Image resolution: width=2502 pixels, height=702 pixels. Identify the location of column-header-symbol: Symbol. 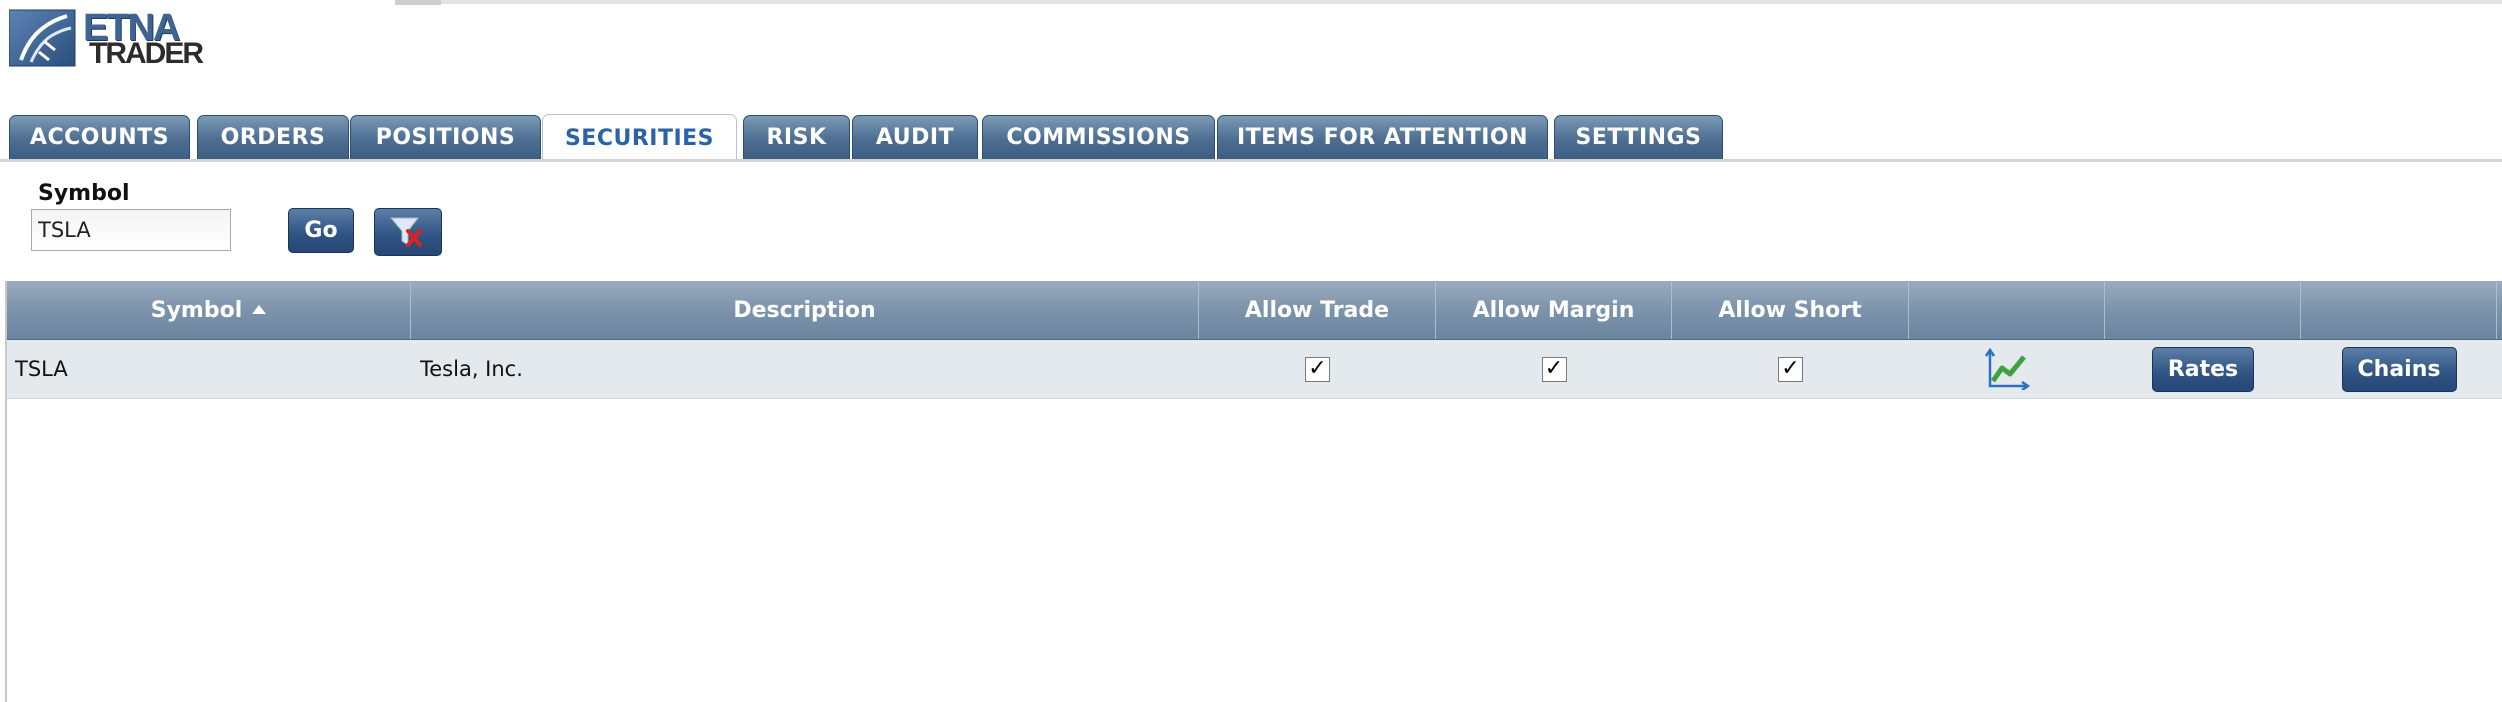
(209, 310).